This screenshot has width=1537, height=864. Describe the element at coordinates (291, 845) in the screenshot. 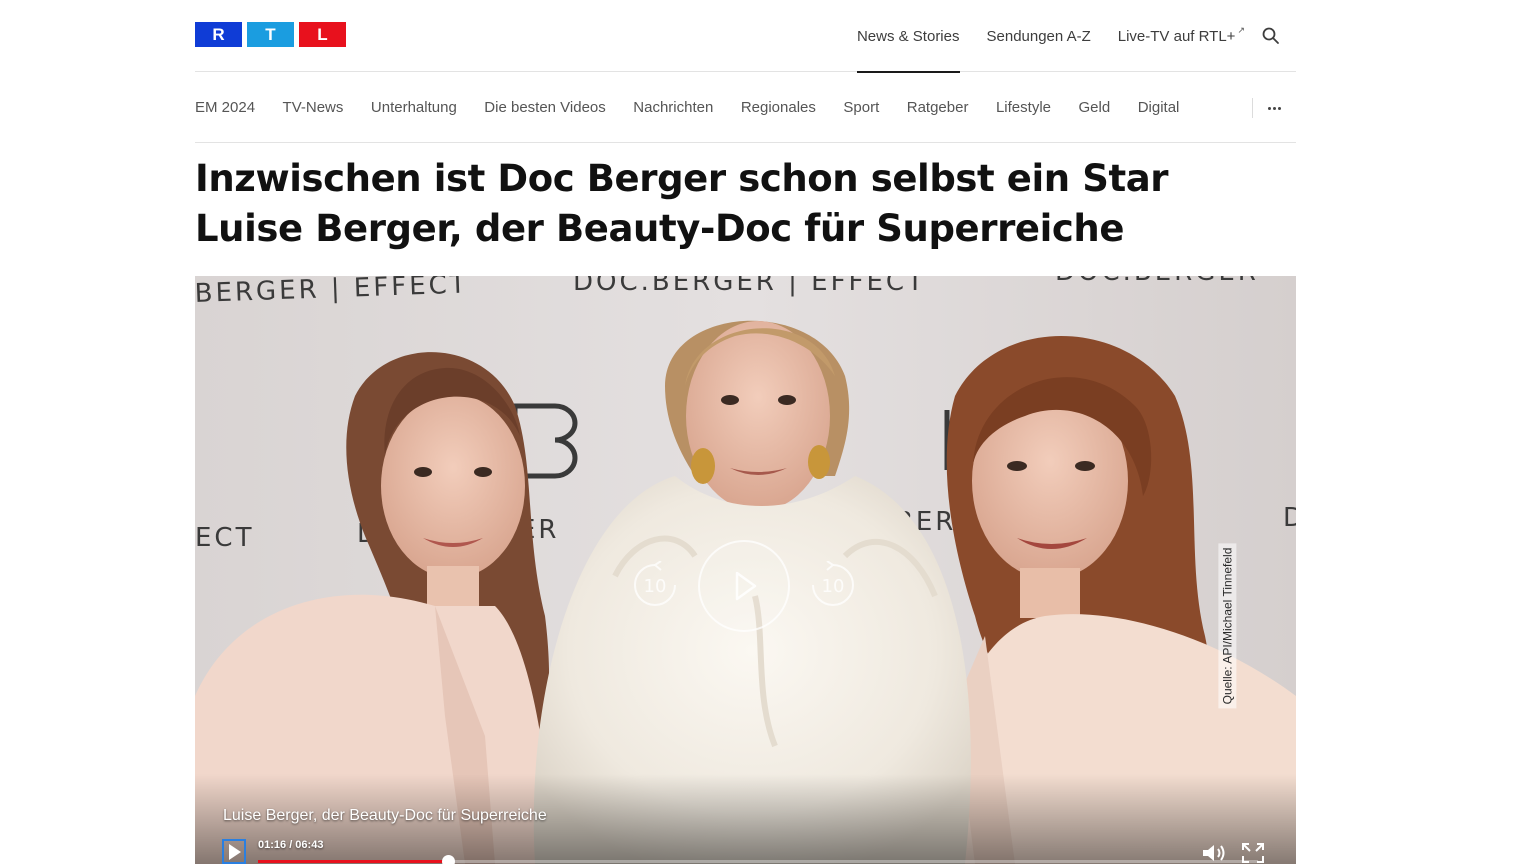

I see `time-display: 01:16 / 06:43` at that location.